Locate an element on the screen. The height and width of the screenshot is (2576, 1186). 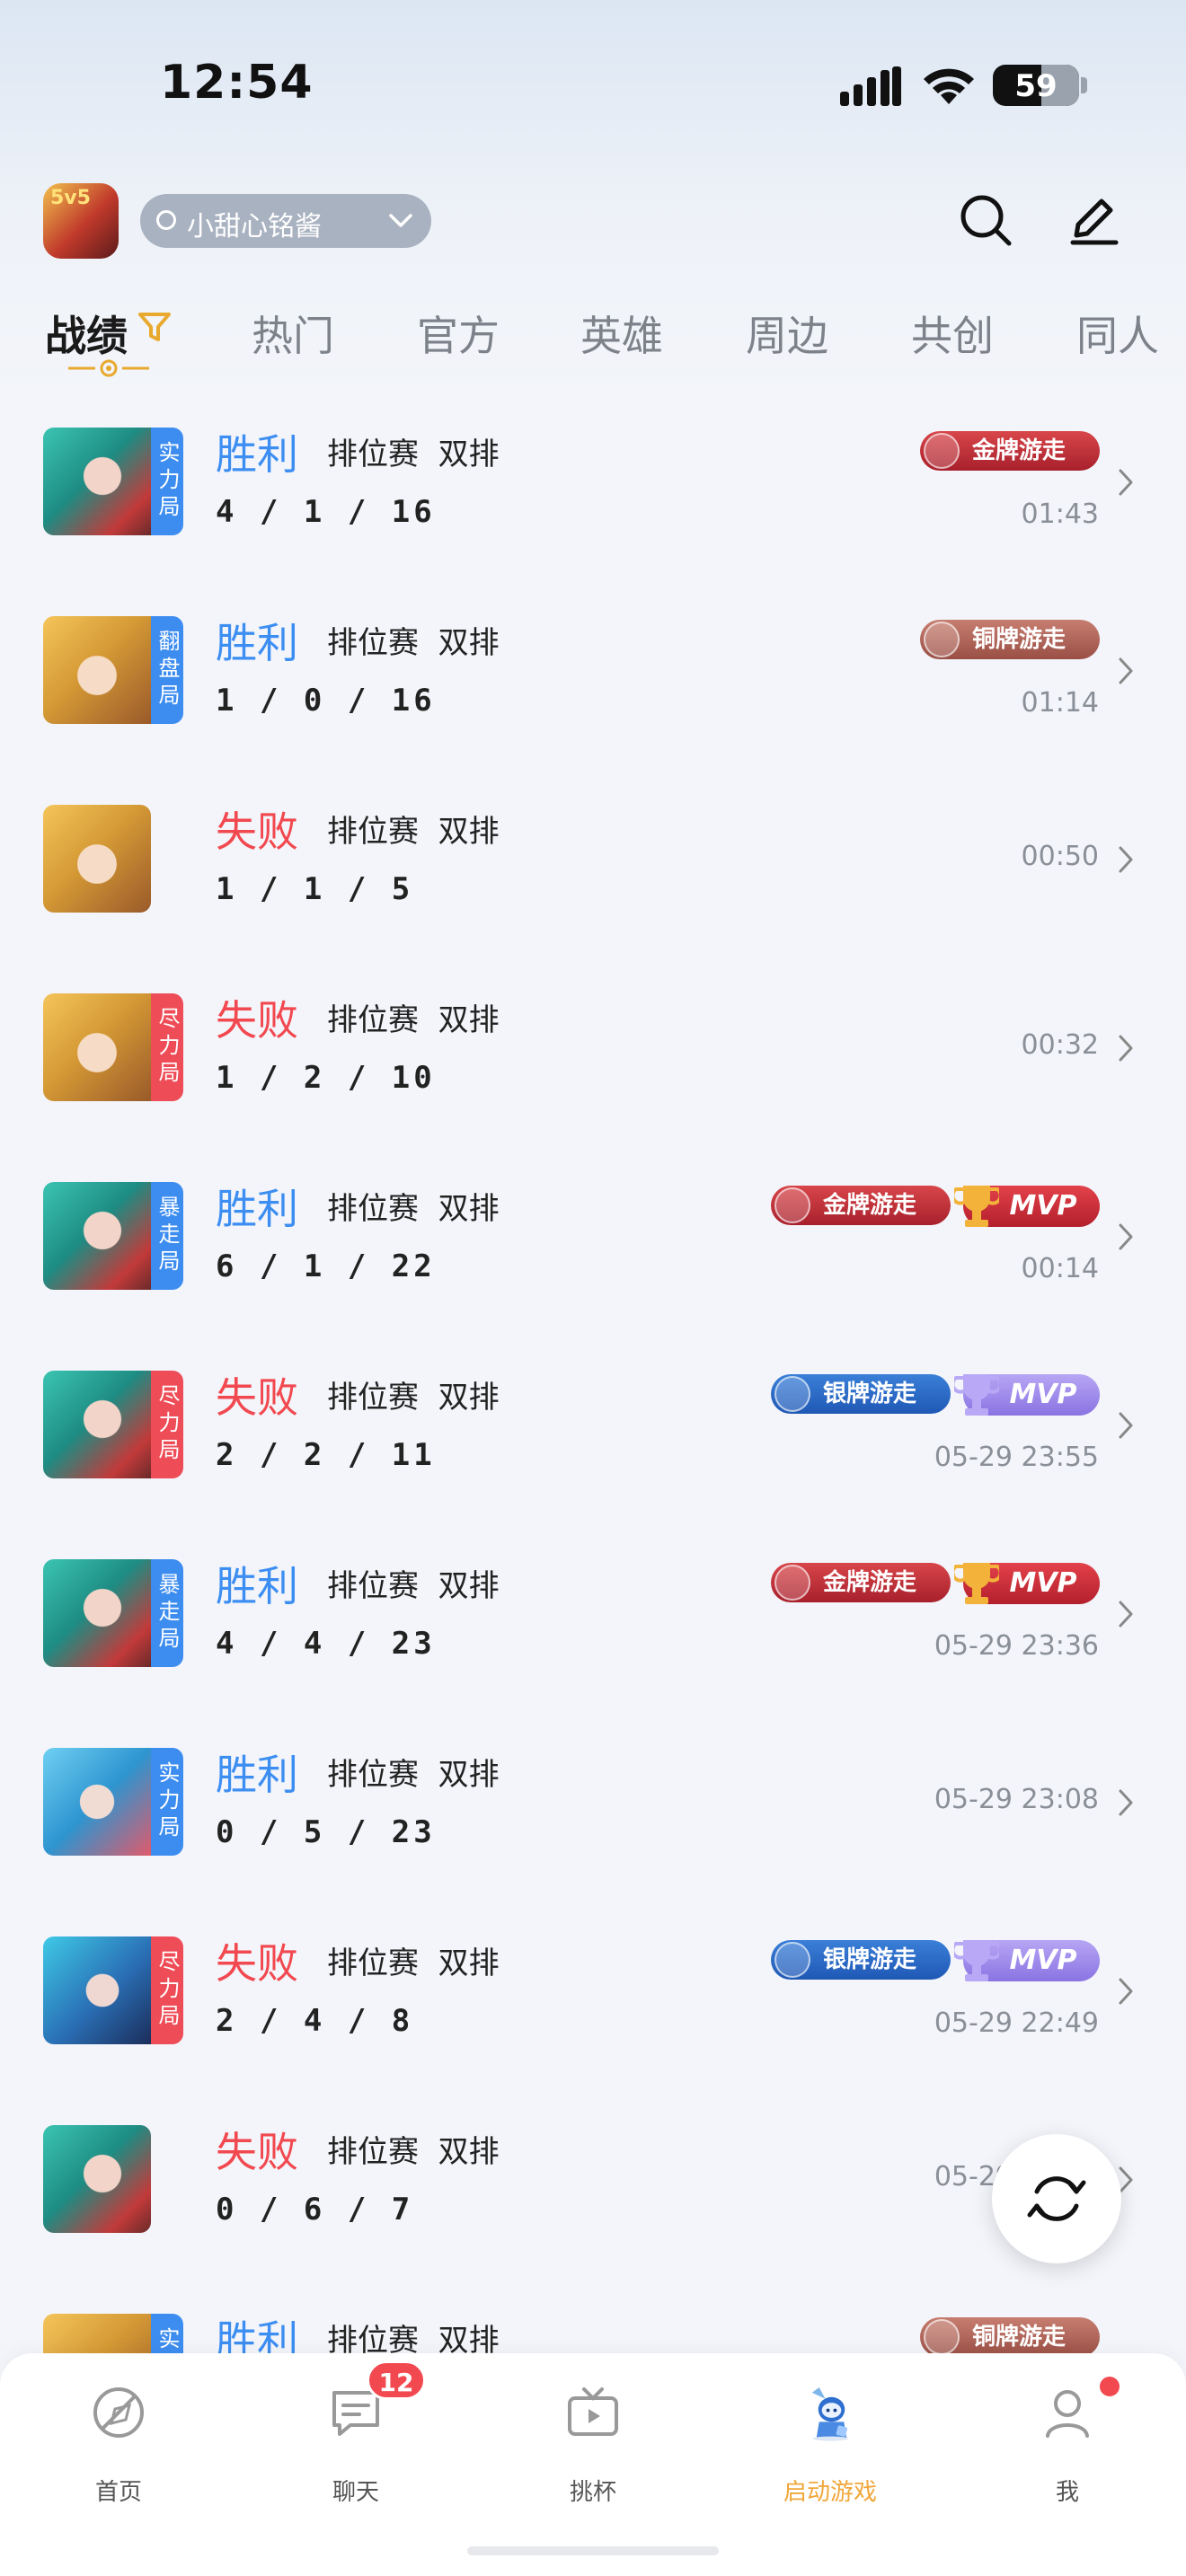
match-row: 暴走局 胜利 排位赛 双排 6 / 1 / 22 金牌游走 MVP 00:14 is located at coordinates (593, 1236).